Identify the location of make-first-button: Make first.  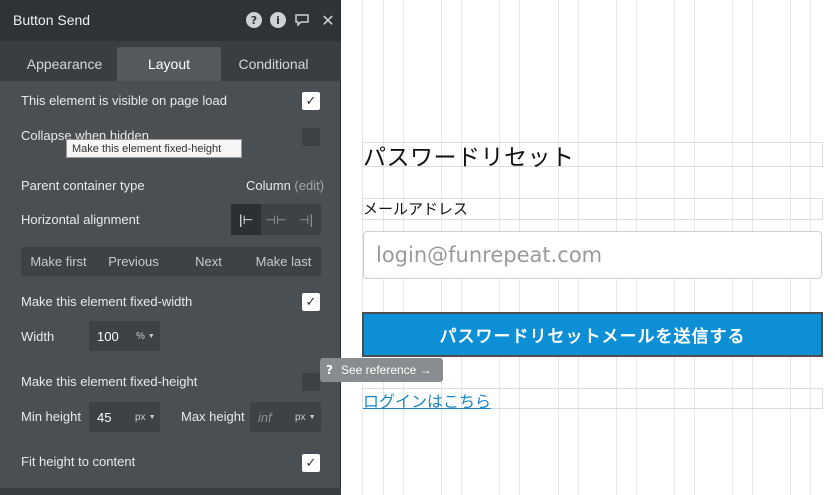
(58, 261).